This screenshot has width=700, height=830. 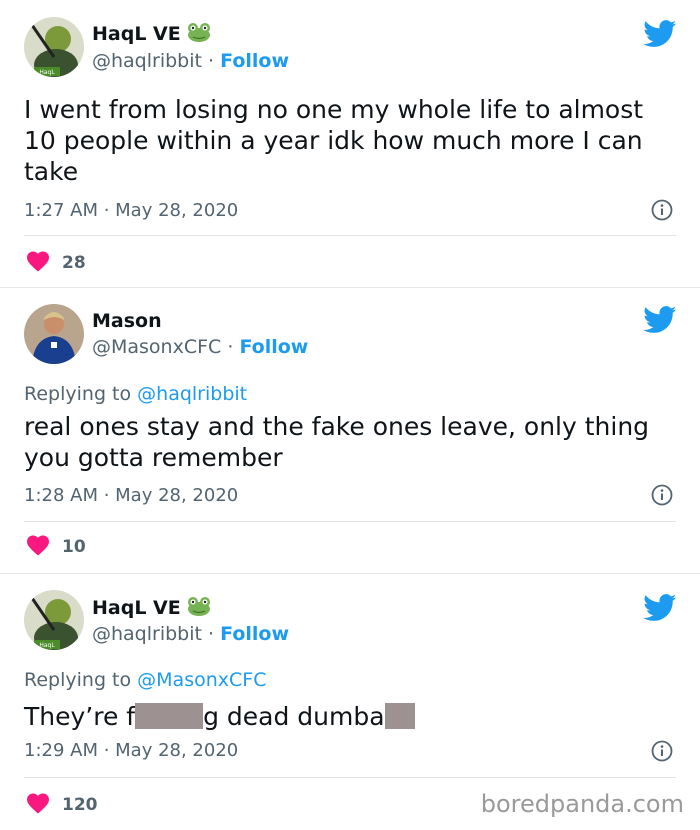 What do you see at coordinates (56, 547) in the screenshot?
I see `like-row: 10` at bounding box center [56, 547].